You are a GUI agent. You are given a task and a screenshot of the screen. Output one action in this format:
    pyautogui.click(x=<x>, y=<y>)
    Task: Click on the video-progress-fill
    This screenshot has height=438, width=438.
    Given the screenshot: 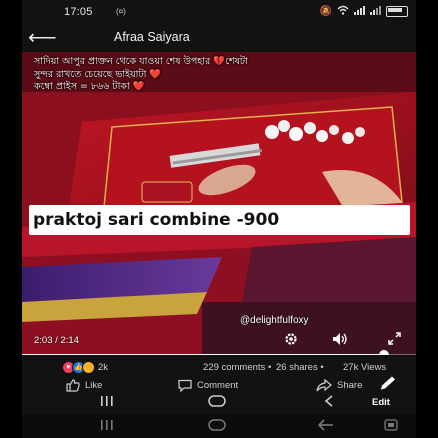 What is the action you would take?
    pyautogui.click(x=203, y=354)
    